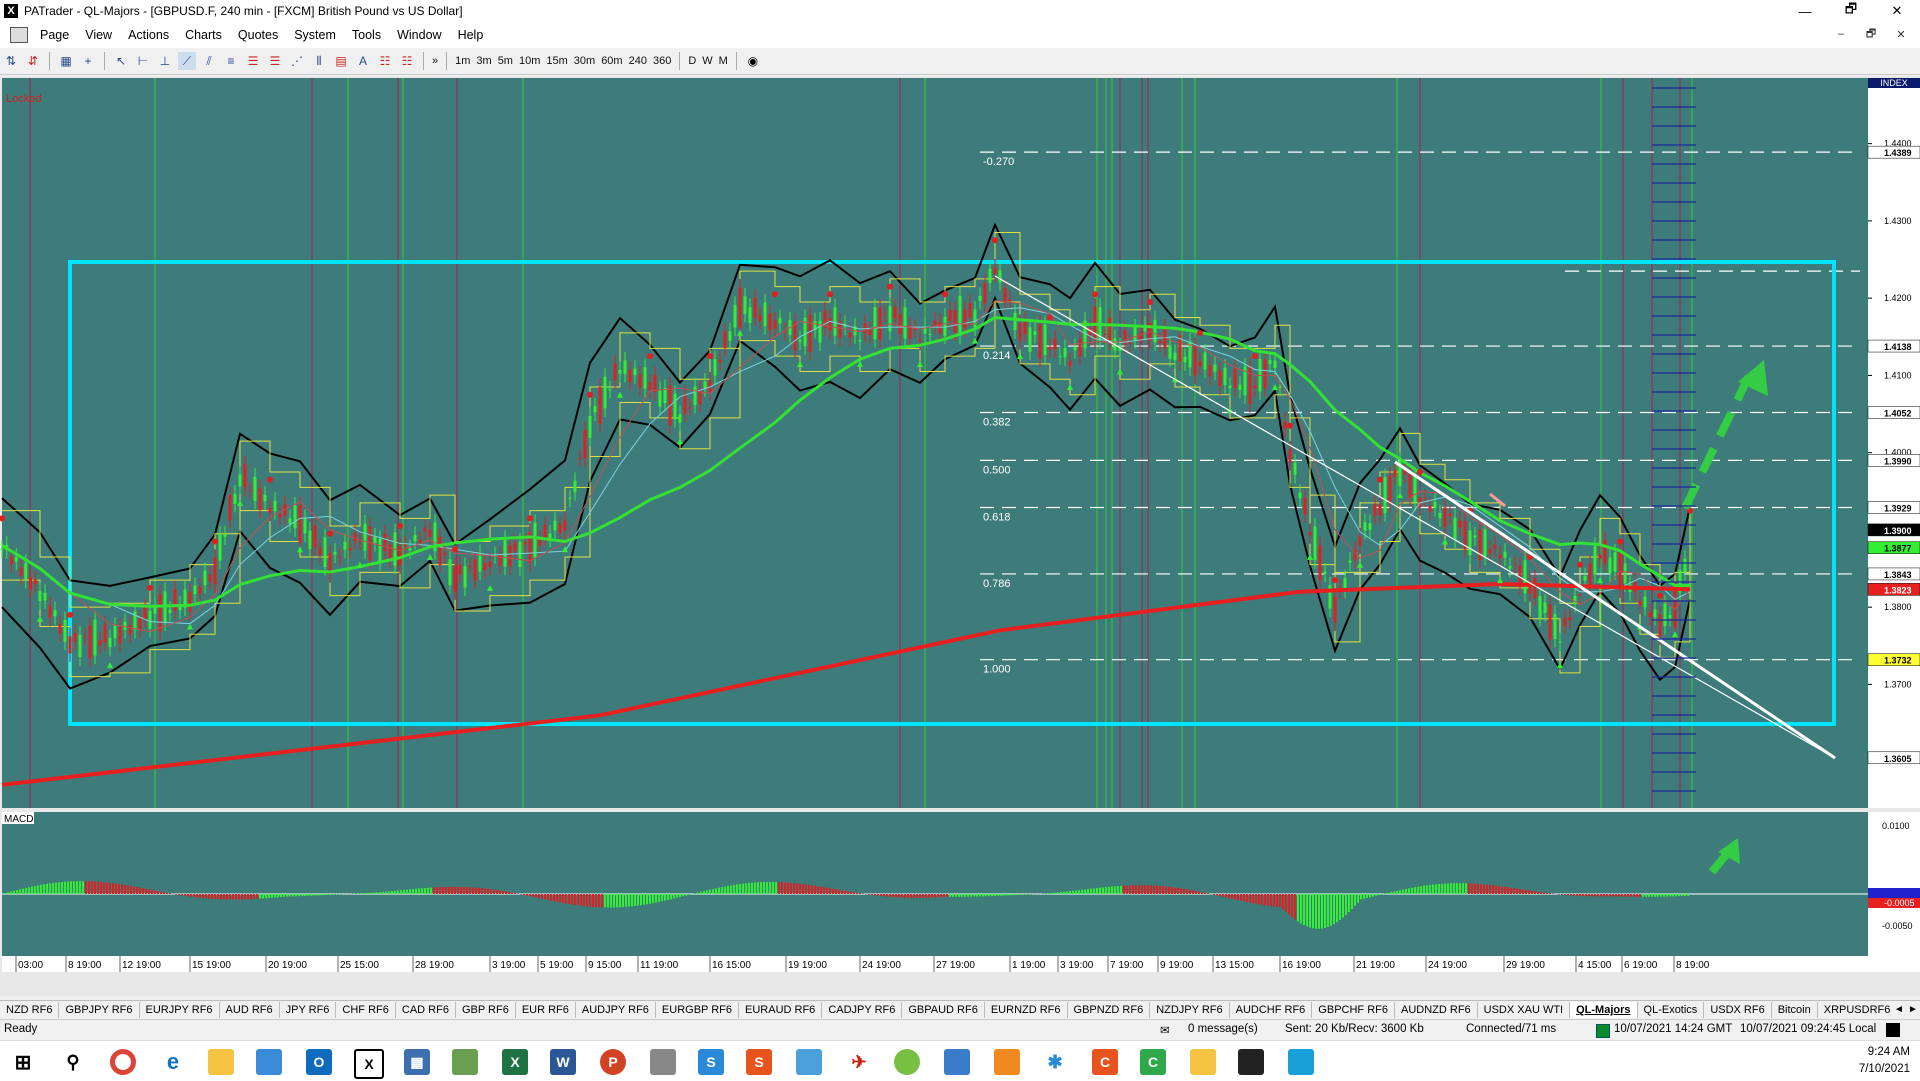 The height and width of the screenshot is (1081, 1920). I want to click on tab-gbpnzd-rf6: GBPNZD RF6, so click(1109, 1010).